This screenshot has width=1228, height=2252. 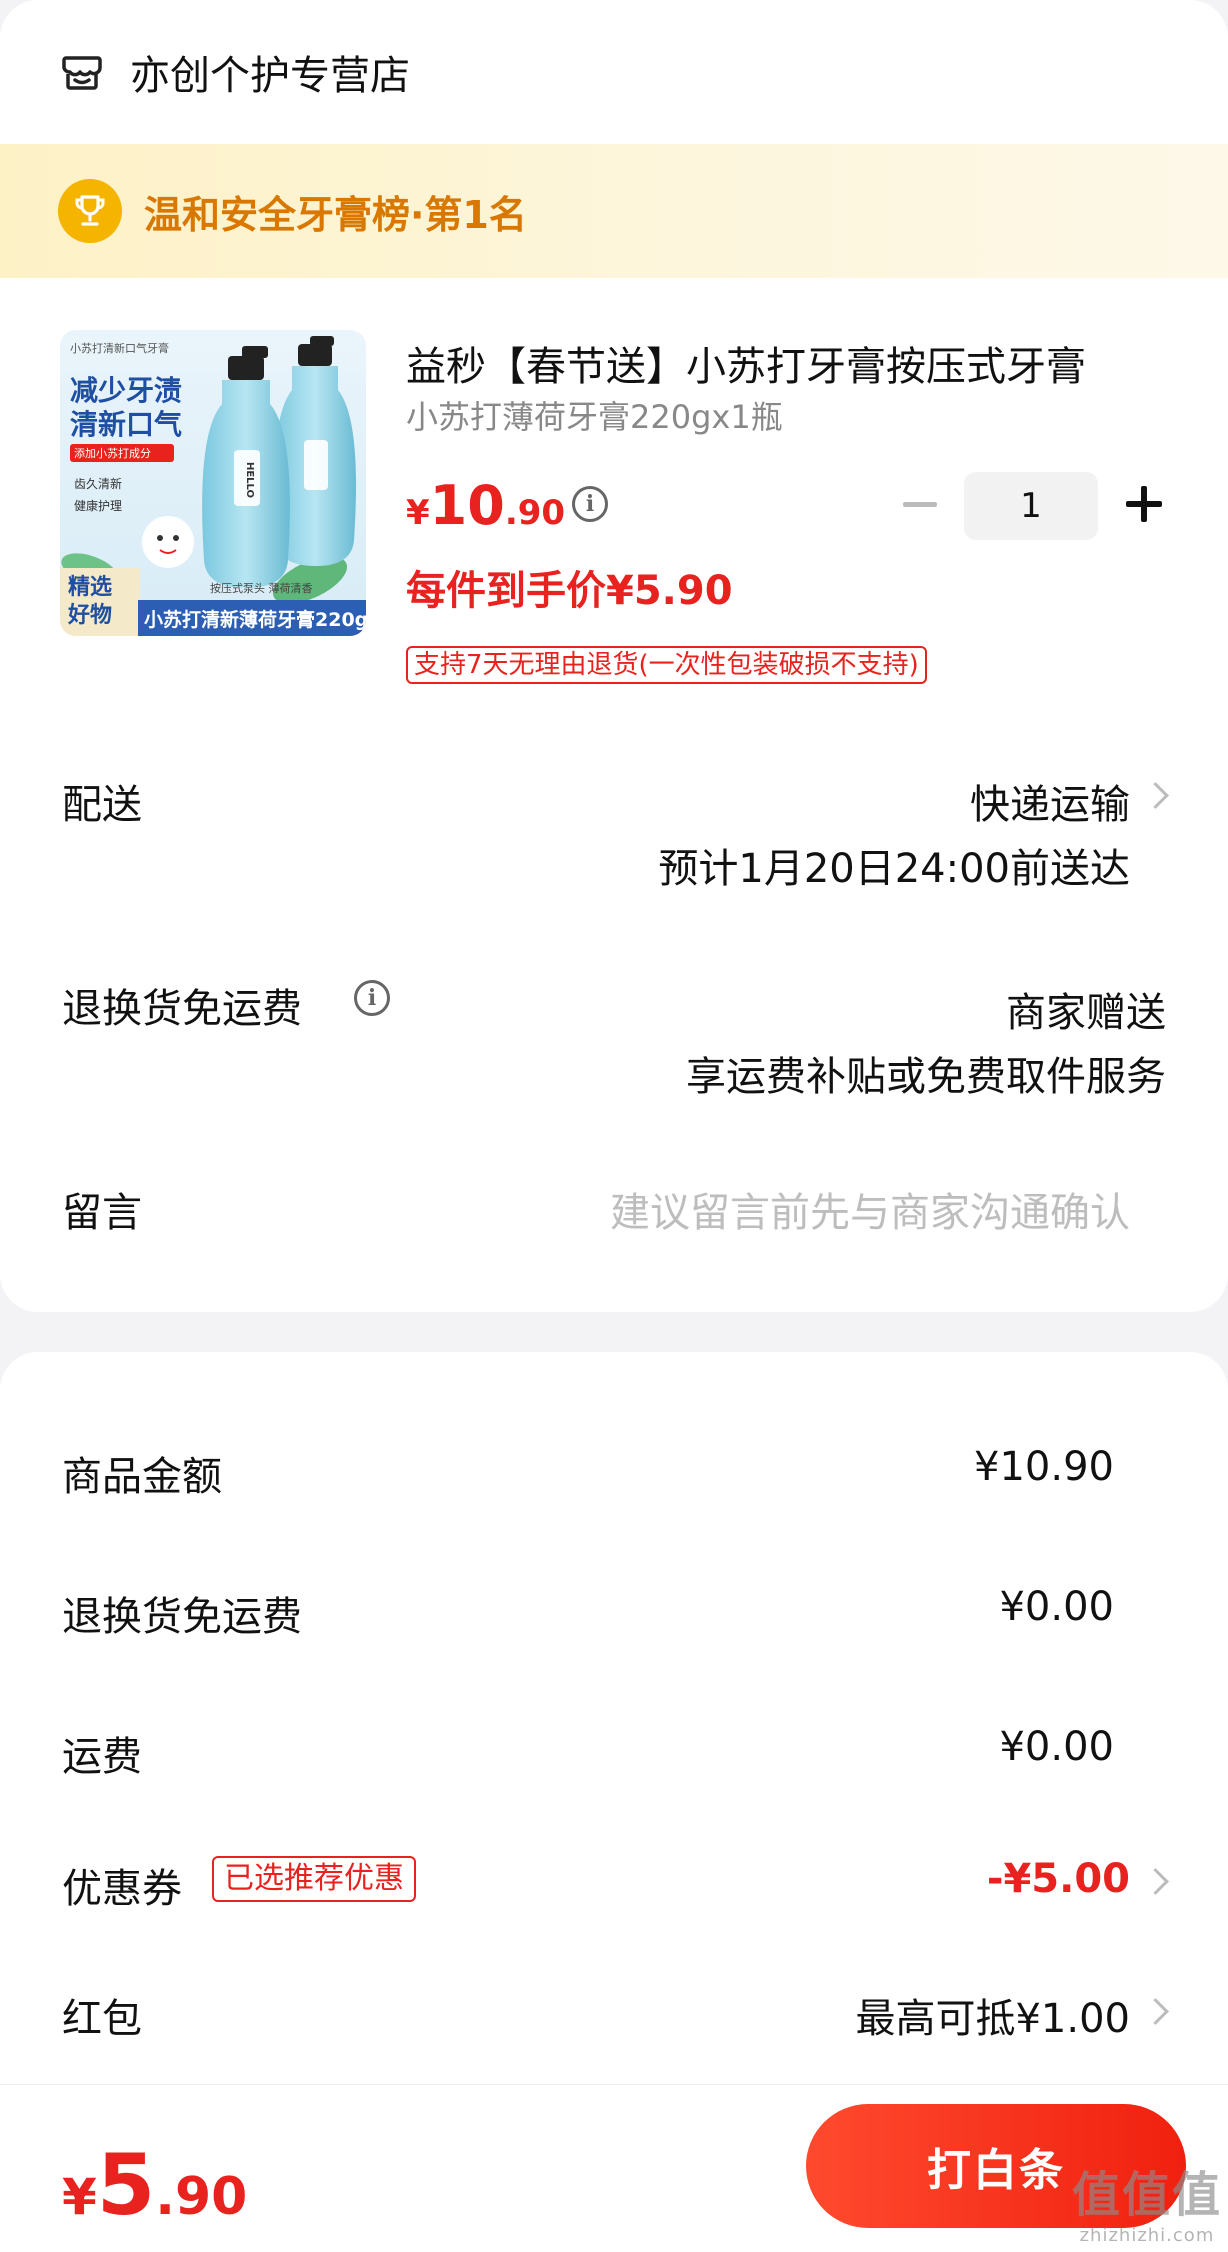 I want to click on return-shipping-info-icon: i, so click(x=372, y=998).